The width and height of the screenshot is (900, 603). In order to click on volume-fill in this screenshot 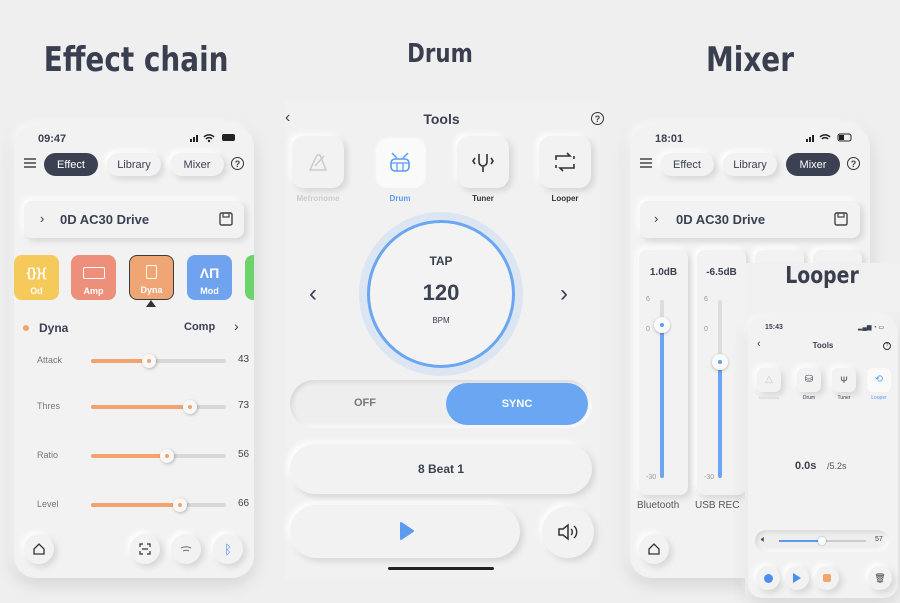, I will do `click(801, 541)`.